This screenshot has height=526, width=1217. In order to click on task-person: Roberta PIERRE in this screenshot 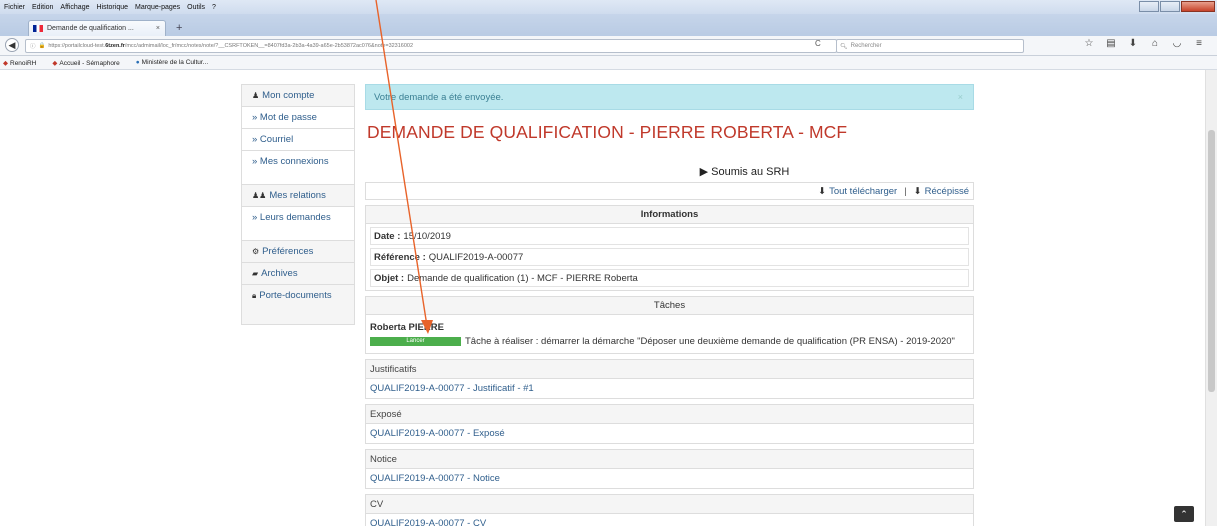, I will do `click(407, 327)`.